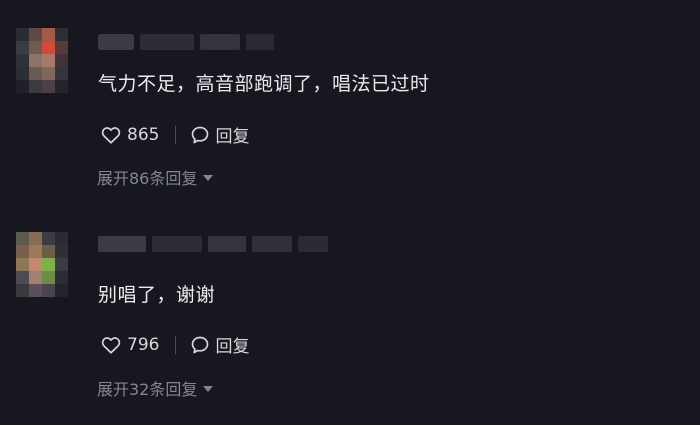 The width and height of the screenshot is (700, 425). What do you see at coordinates (143, 134) in the screenshot?
I see `like-count: 865` at bounding box center [143, 134].